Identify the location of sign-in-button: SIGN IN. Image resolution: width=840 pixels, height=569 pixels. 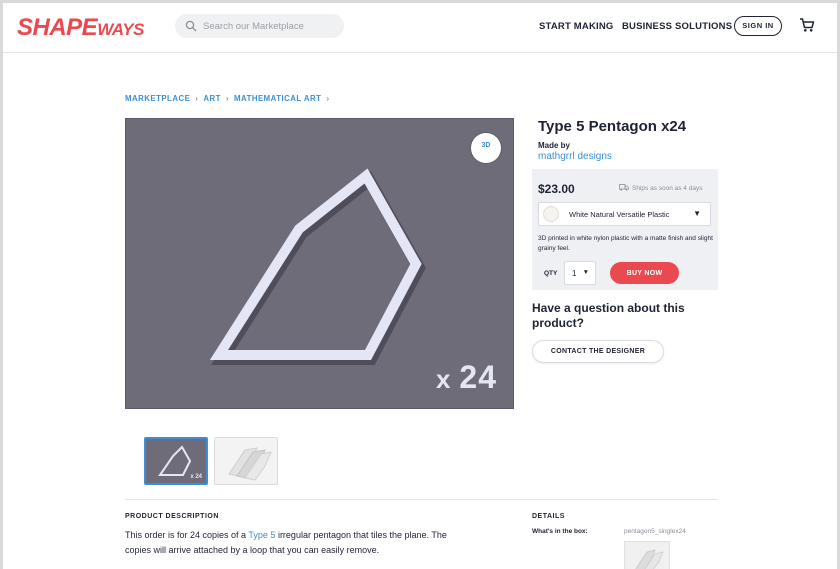
(758, 26).